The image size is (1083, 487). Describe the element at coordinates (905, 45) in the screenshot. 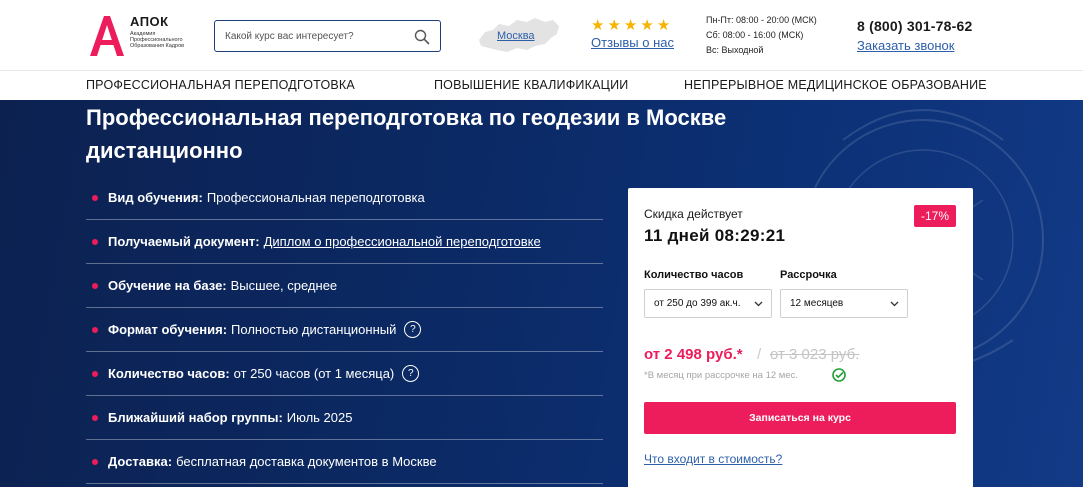

I see `callback-link: Заказать звонок` at that location.